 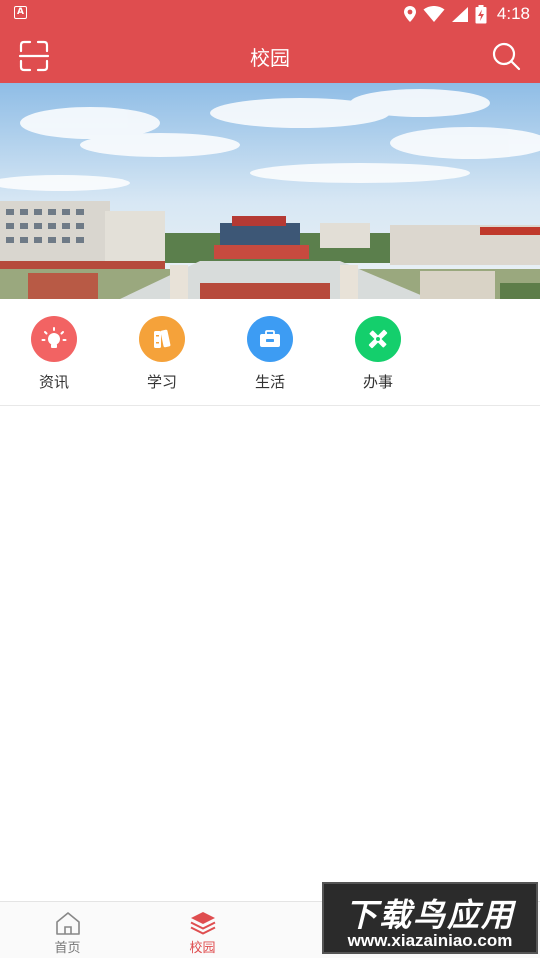 I want to click on books-icon, so click(x=162, y=338).